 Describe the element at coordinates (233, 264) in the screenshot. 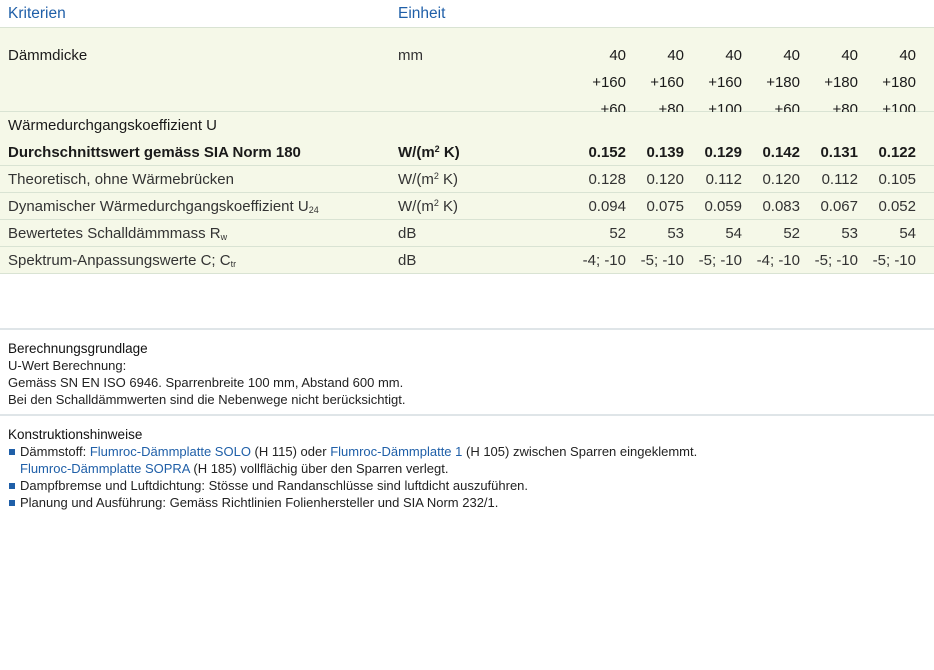

I see `label-sub: tr` at that location.